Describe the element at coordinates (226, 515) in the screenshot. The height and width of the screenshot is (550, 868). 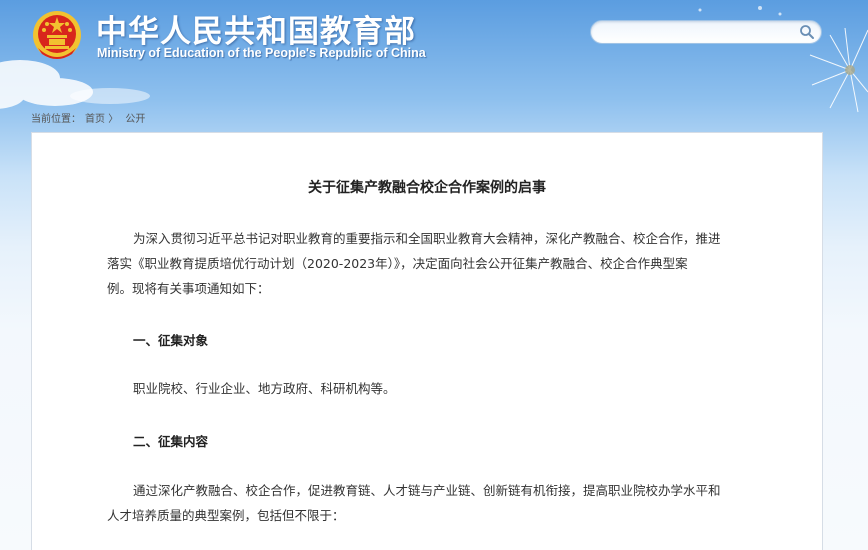
I see `section-2-line-2: 人才培养质量的典型案例，包括但不限于：` at that location.